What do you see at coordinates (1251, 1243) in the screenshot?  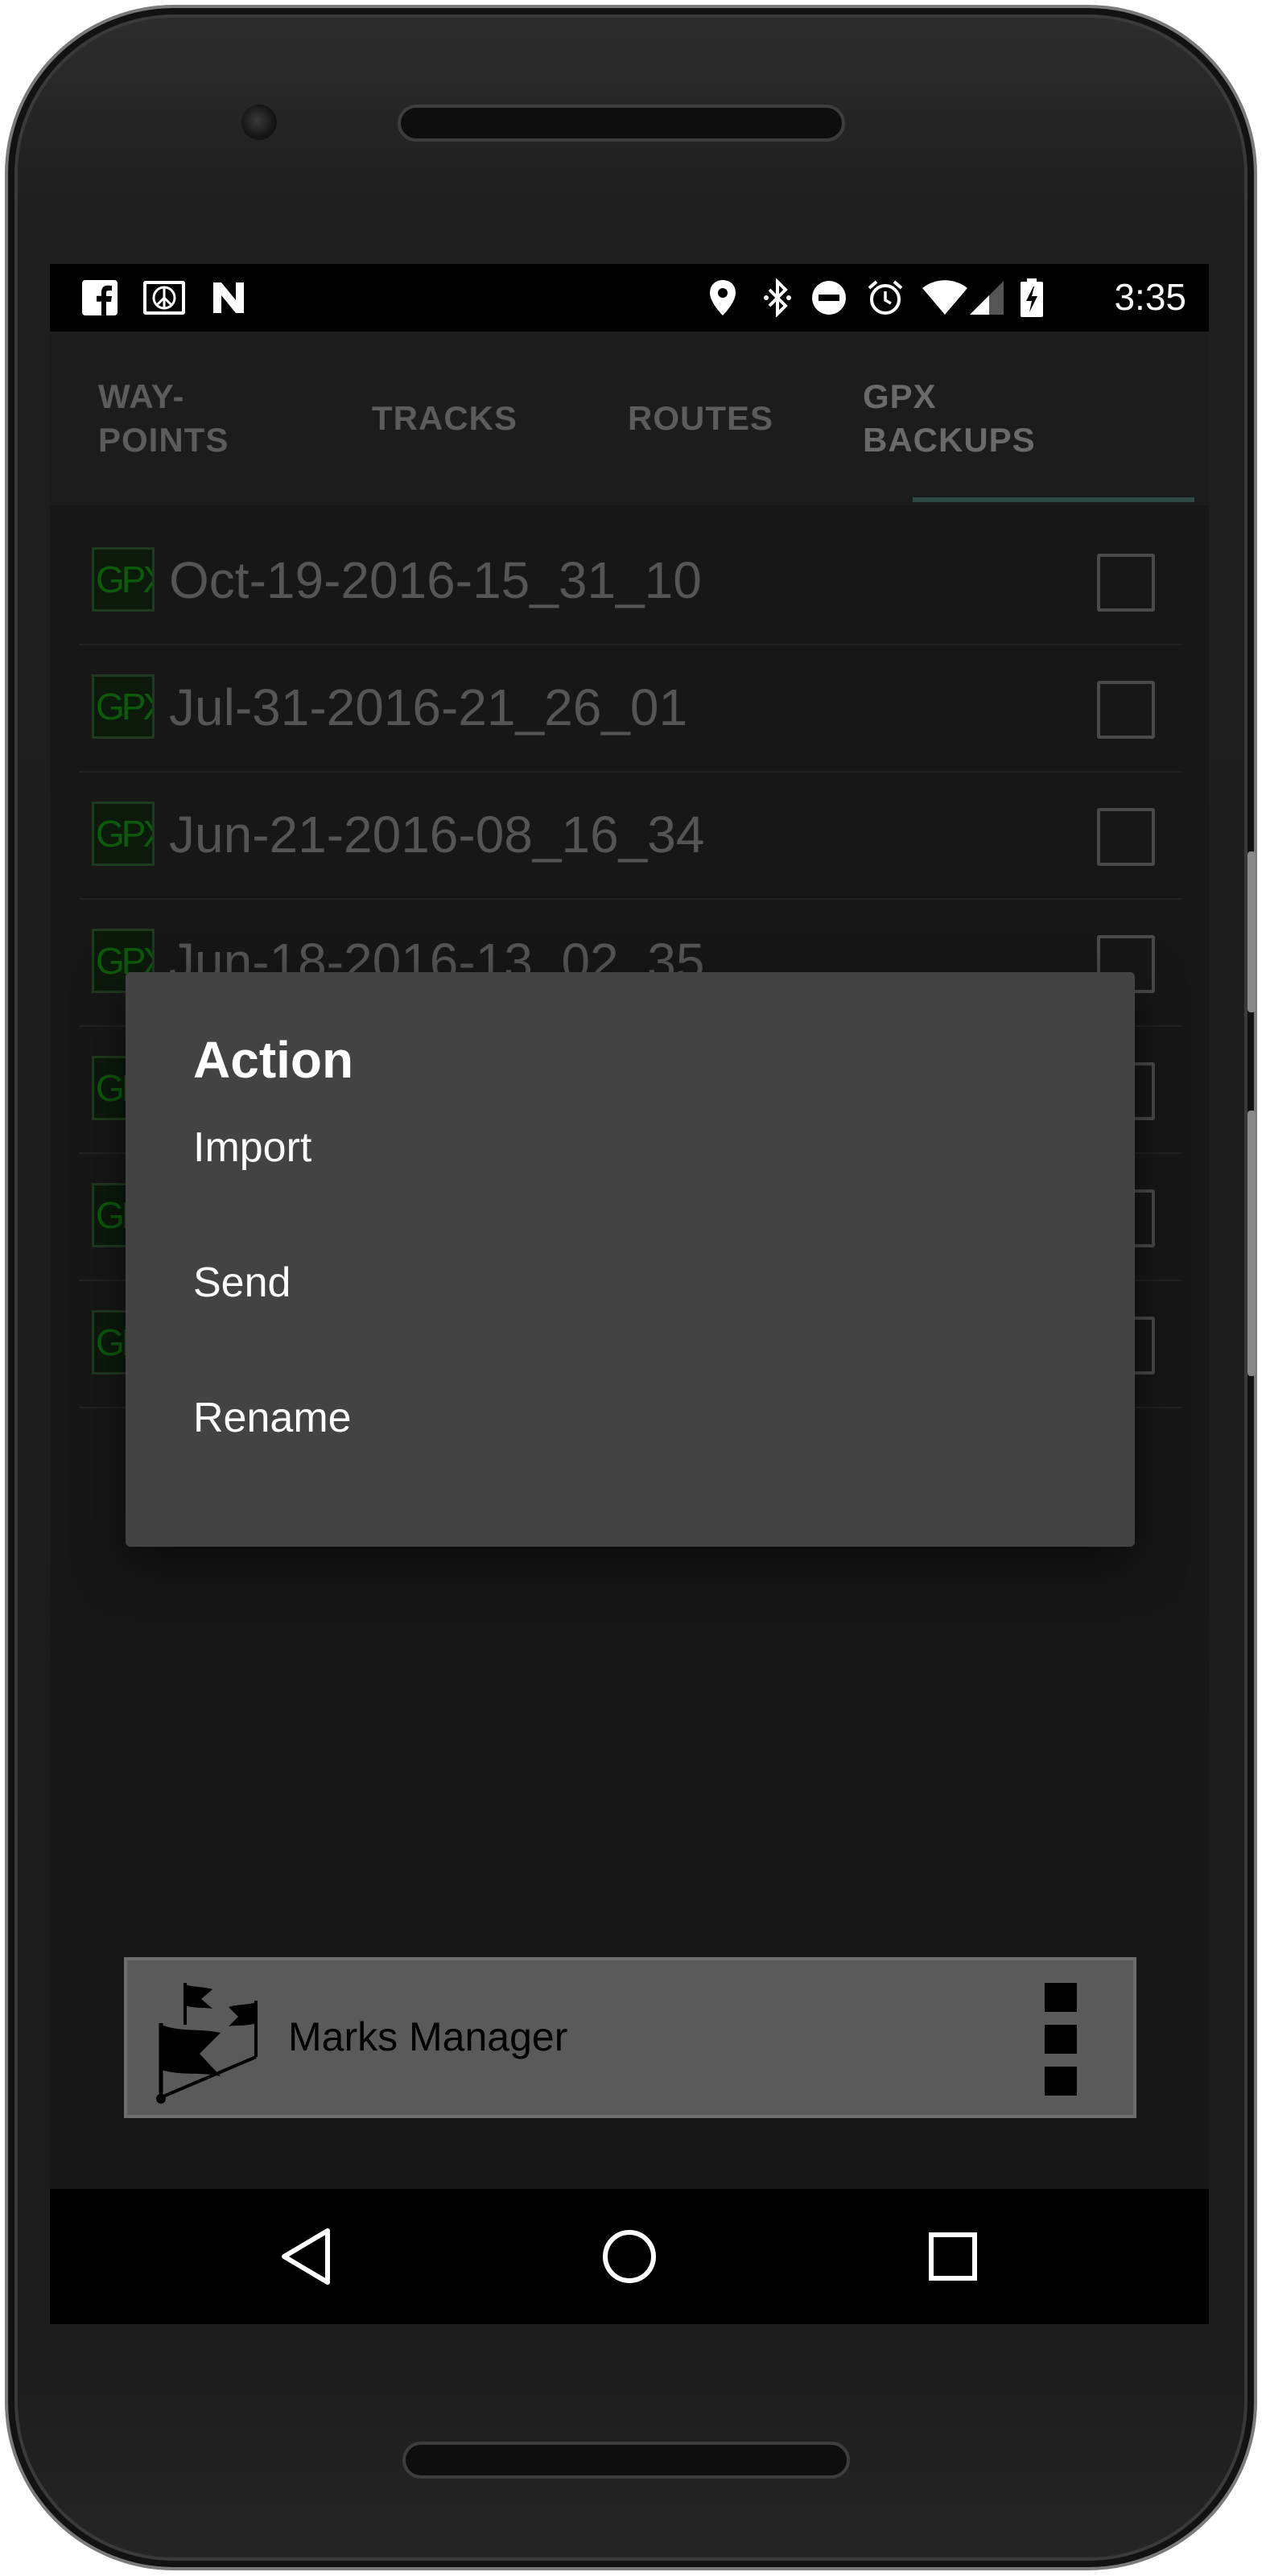 I see `power-button` at bounding box center [1251, 1243].